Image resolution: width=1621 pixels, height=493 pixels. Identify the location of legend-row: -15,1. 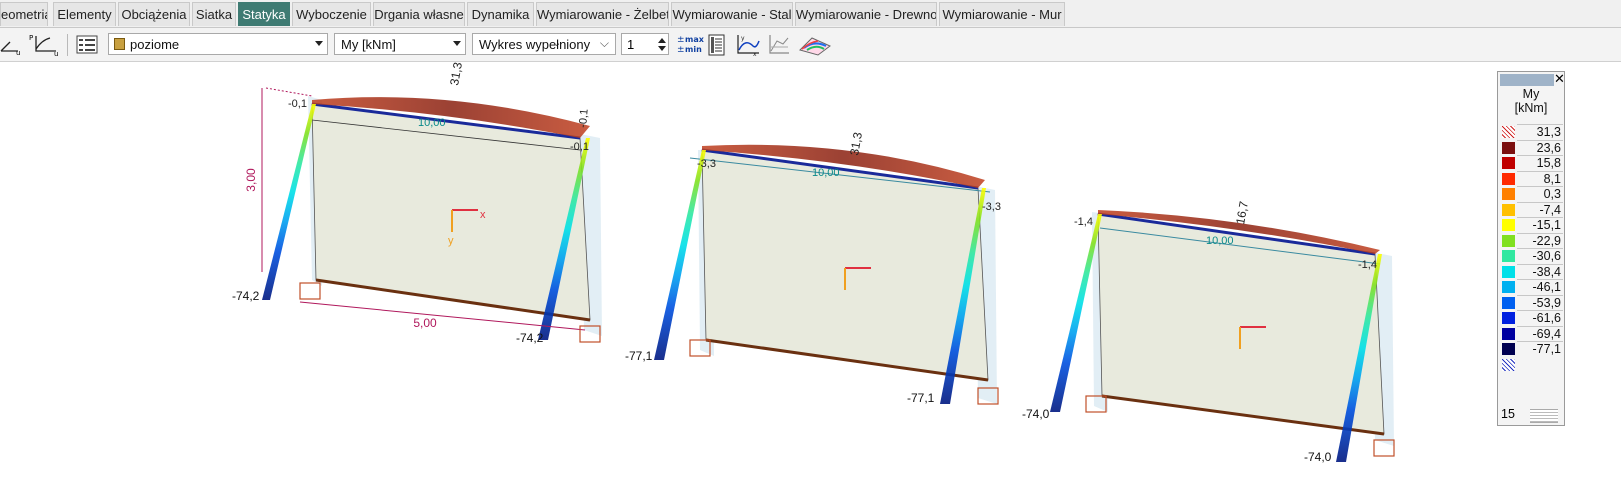
(1532, 225).